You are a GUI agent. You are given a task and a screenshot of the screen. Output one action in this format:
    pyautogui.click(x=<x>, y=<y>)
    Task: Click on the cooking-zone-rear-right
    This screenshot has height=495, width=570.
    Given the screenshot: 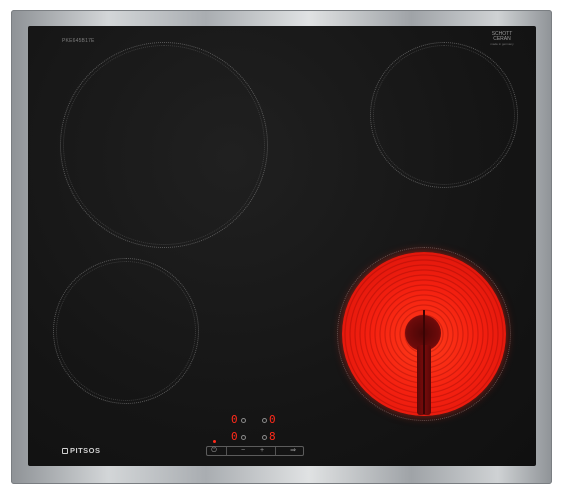 What is the action you would take?
    pyautogui.click(x=444, y=115)
    